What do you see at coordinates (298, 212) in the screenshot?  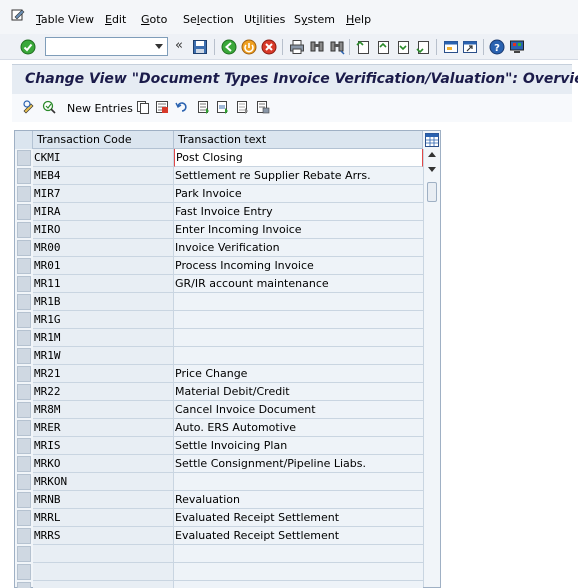 I see `transaction-text-cell: Fast Invoice Entry` at bounding box center [298, 212].